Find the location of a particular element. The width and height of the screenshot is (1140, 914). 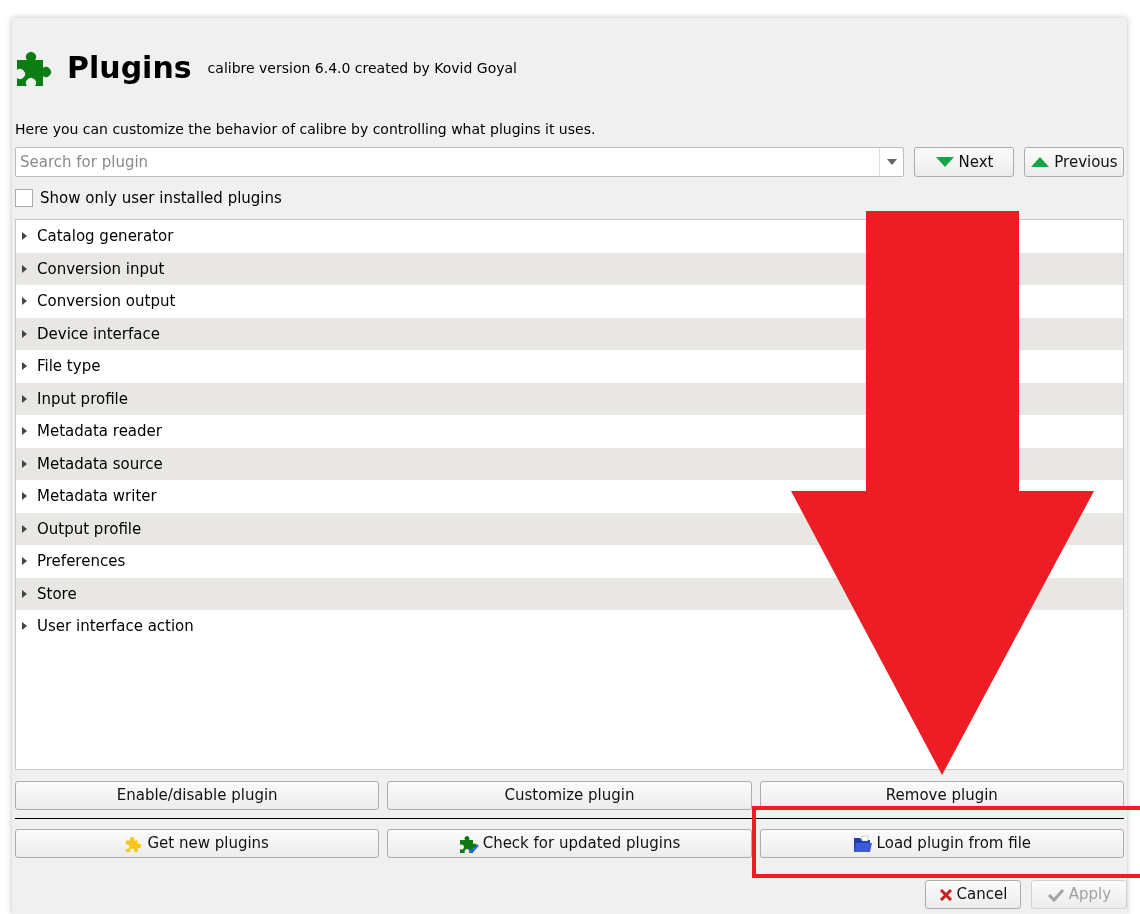

plugin-source-button: Get new plugins is located at coordinates (197, 843).